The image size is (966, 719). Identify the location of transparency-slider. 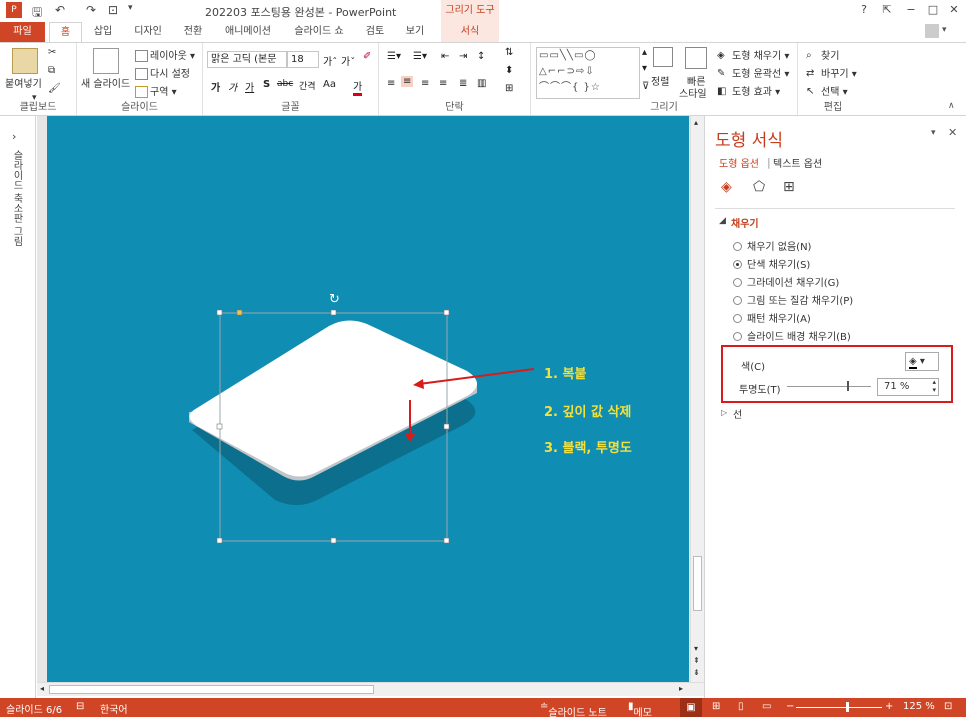
(829, 386).